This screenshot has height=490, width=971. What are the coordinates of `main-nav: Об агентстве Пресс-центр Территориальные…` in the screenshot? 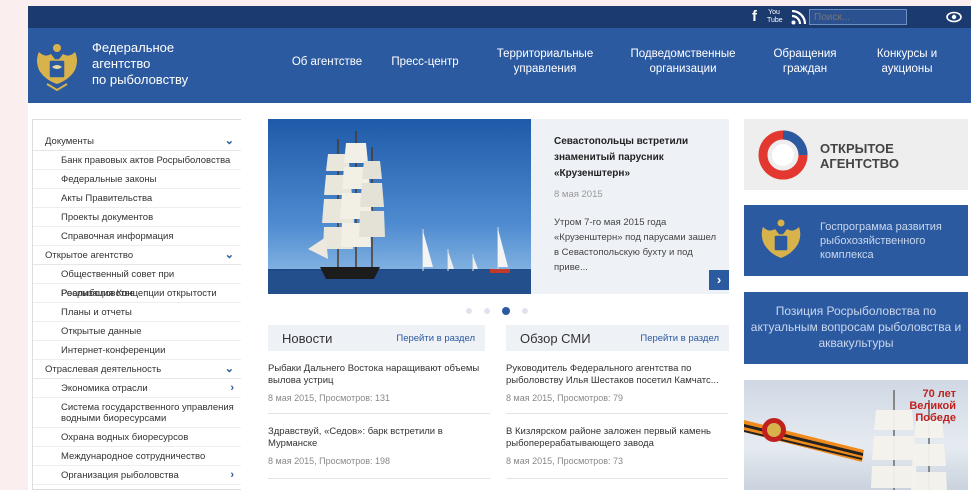 It's located at (615, 62).